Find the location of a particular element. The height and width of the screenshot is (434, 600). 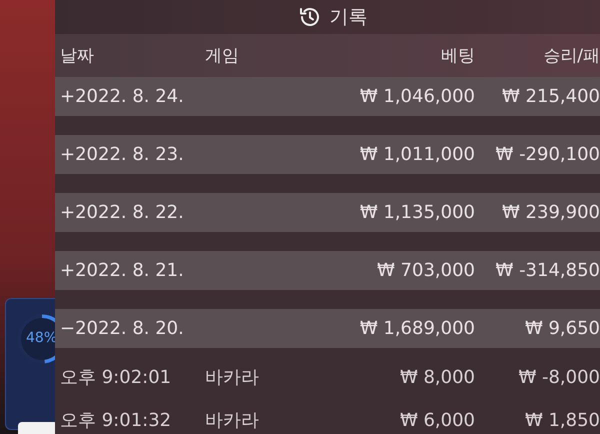

date-cell-text: −2022. 8. 20. is located at coordinates (122, 328).